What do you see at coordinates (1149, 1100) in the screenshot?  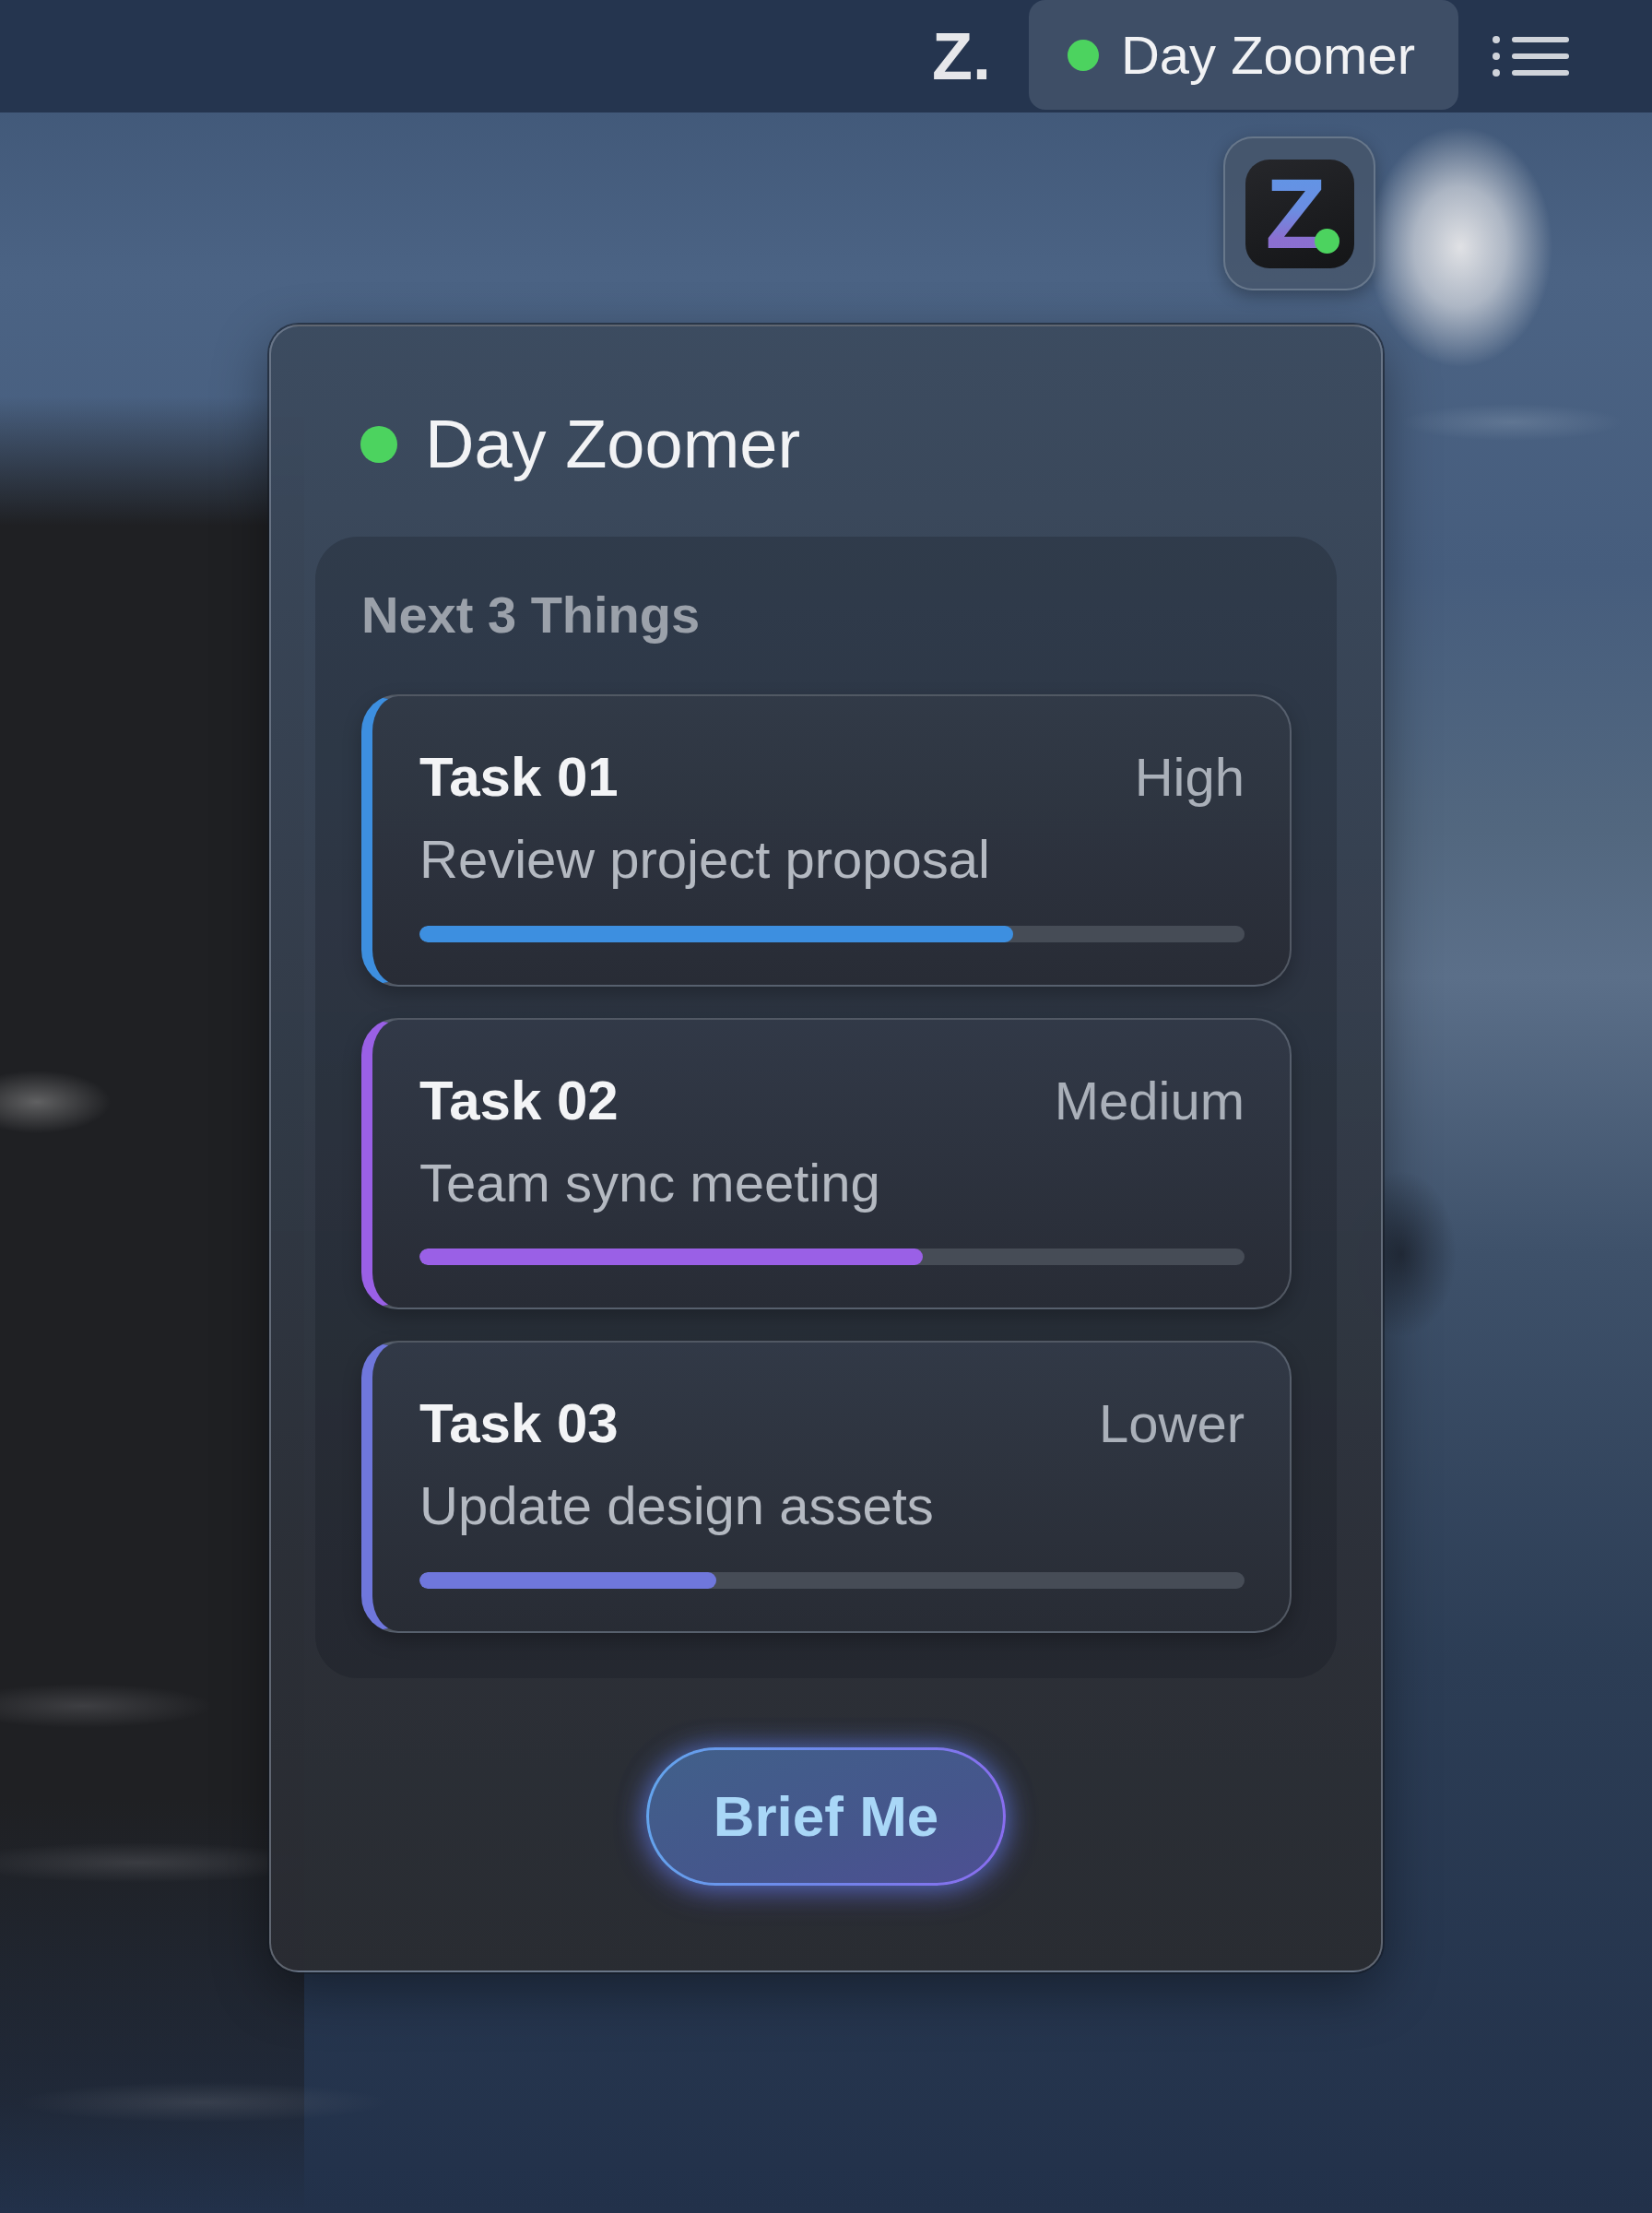 I see `task-priority: Medium` at bounding box center [1149, 1100].